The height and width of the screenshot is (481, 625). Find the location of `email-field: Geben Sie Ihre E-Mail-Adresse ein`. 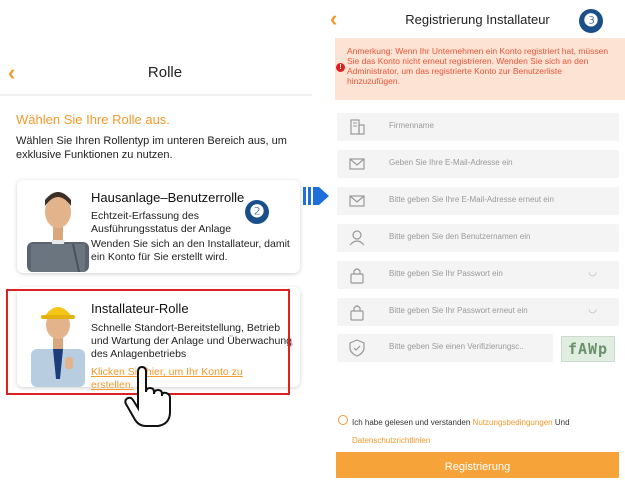

email-field: Geben Sie Ihre E-Mail-Adresse ein is located at coordinates (478, 164).